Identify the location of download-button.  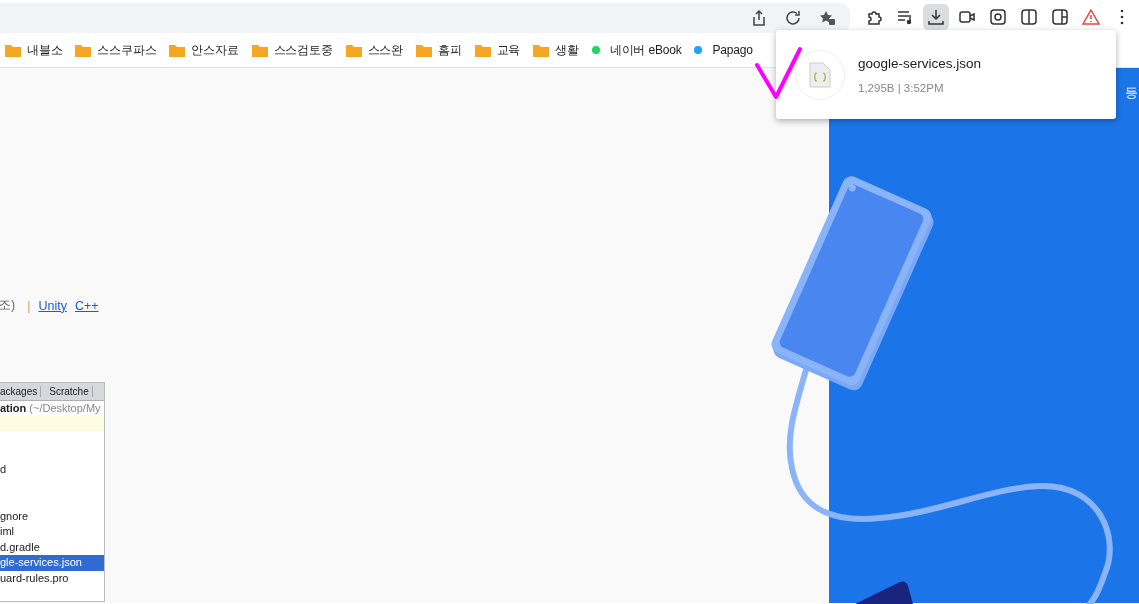
(936, 16).